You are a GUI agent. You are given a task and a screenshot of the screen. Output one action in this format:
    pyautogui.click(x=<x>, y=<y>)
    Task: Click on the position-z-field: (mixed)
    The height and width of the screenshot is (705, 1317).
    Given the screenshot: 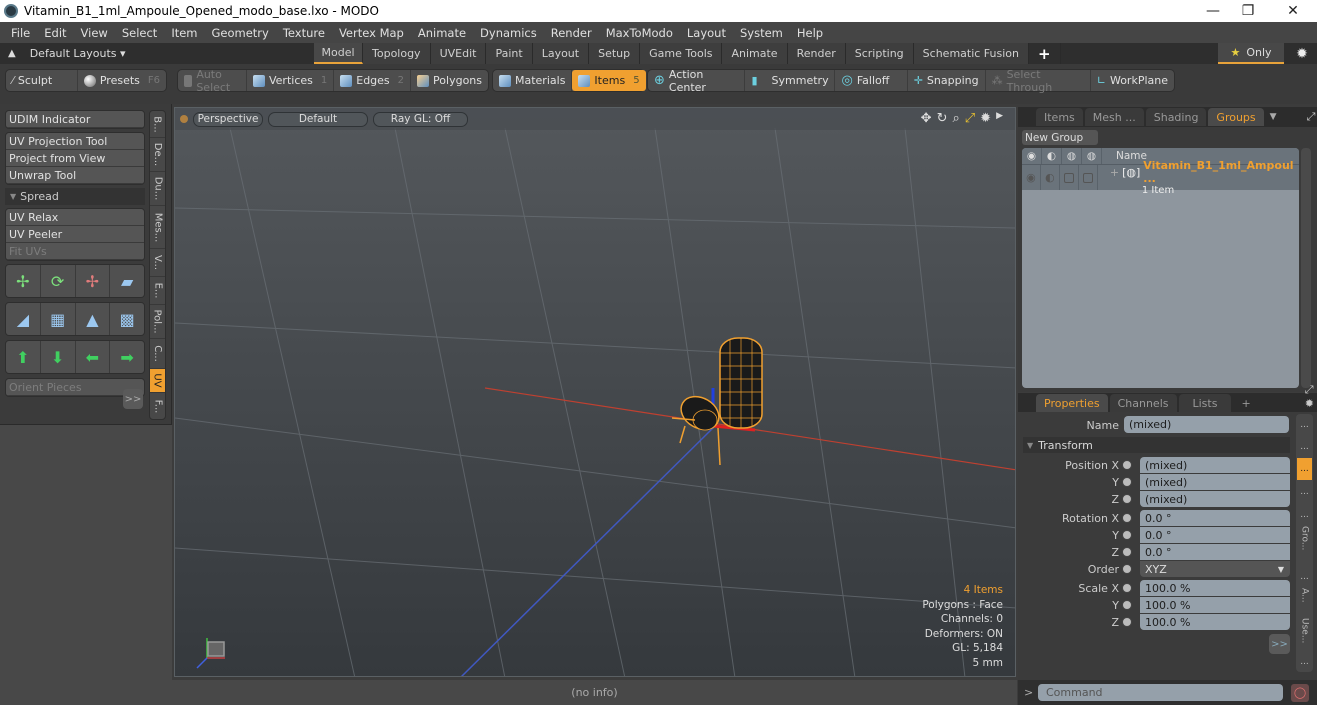 What is the action you would take?
    pyautogui.click(x=1215, y=499)
    